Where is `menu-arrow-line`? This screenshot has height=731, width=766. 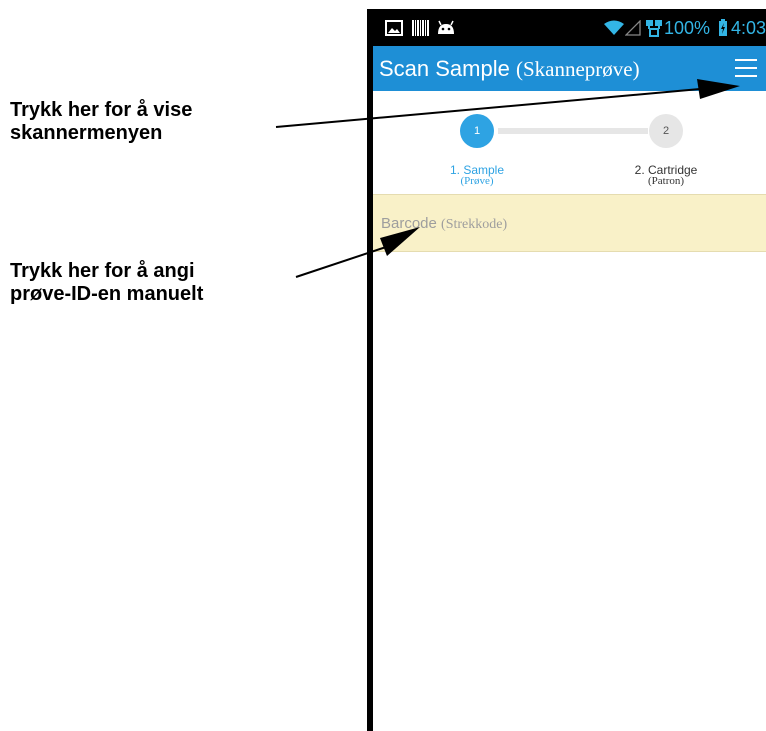
menu-arrow-line is located at coordinates (488, 108).